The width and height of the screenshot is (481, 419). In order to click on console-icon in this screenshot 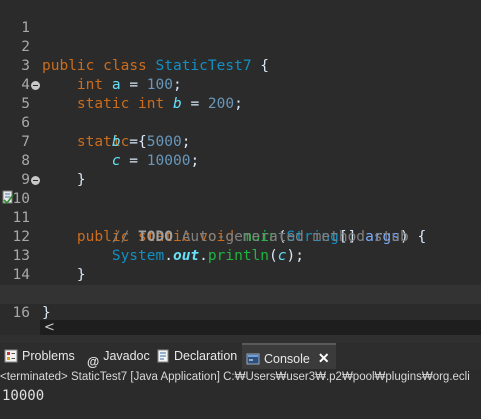, I will do `click(253, 359)`.